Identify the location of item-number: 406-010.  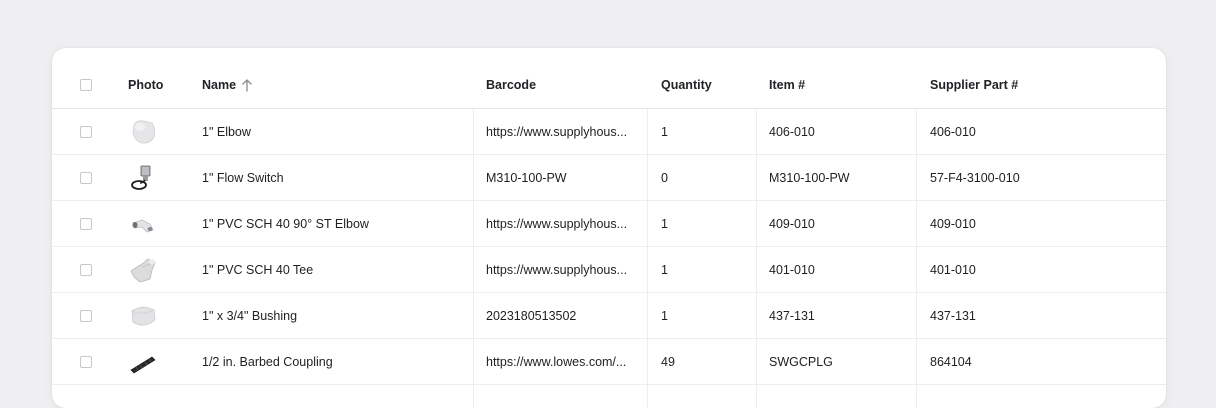
(792, 131).